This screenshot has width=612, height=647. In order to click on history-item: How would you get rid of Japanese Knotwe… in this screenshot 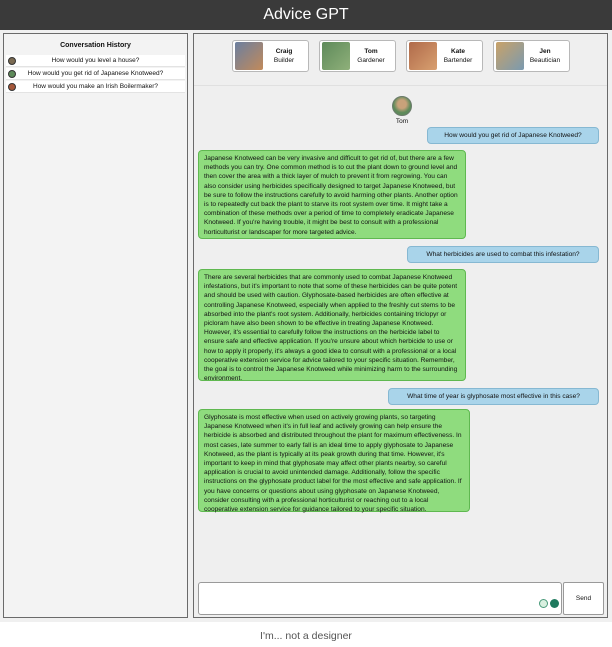, I will do `click(95, 74)`.